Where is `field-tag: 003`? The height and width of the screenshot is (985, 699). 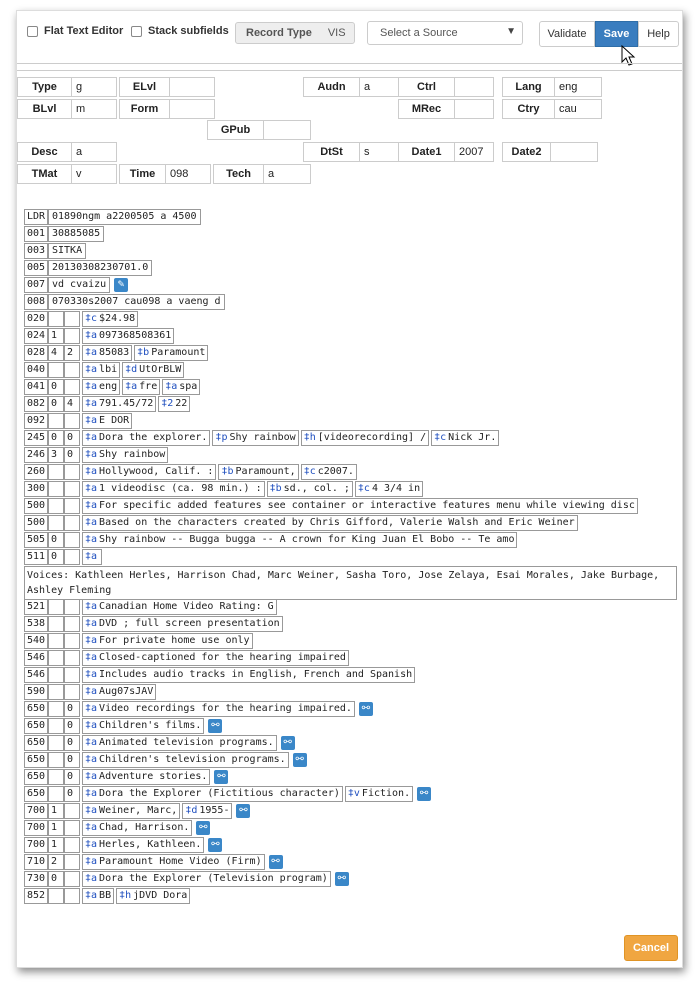 field-tag: 003 is located at coordinates (36, 251).